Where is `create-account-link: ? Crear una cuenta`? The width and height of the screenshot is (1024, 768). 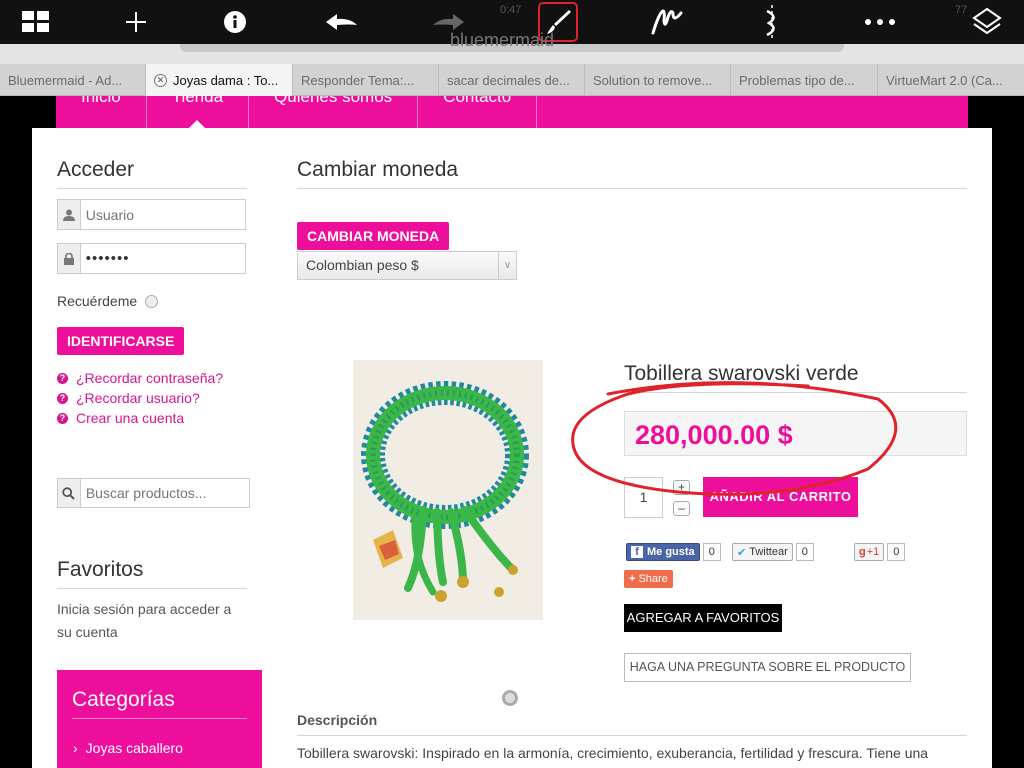 create-account-link: ? Crear una cuenta is located at coordinates (120, 418).